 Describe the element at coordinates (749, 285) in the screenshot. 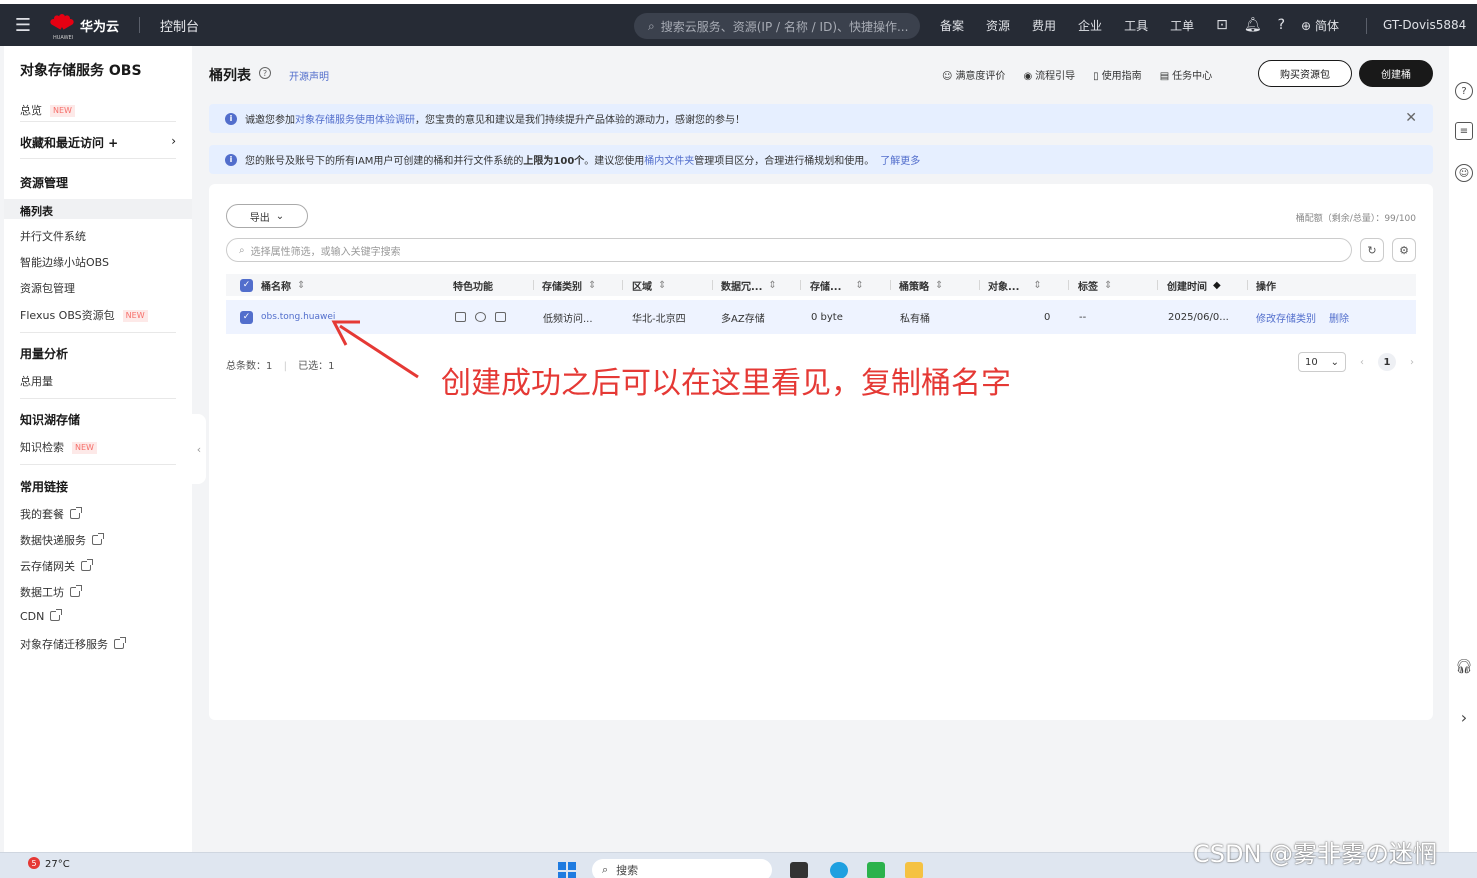

I see `column-redundancy: 数据冗... ⇕` at that location.